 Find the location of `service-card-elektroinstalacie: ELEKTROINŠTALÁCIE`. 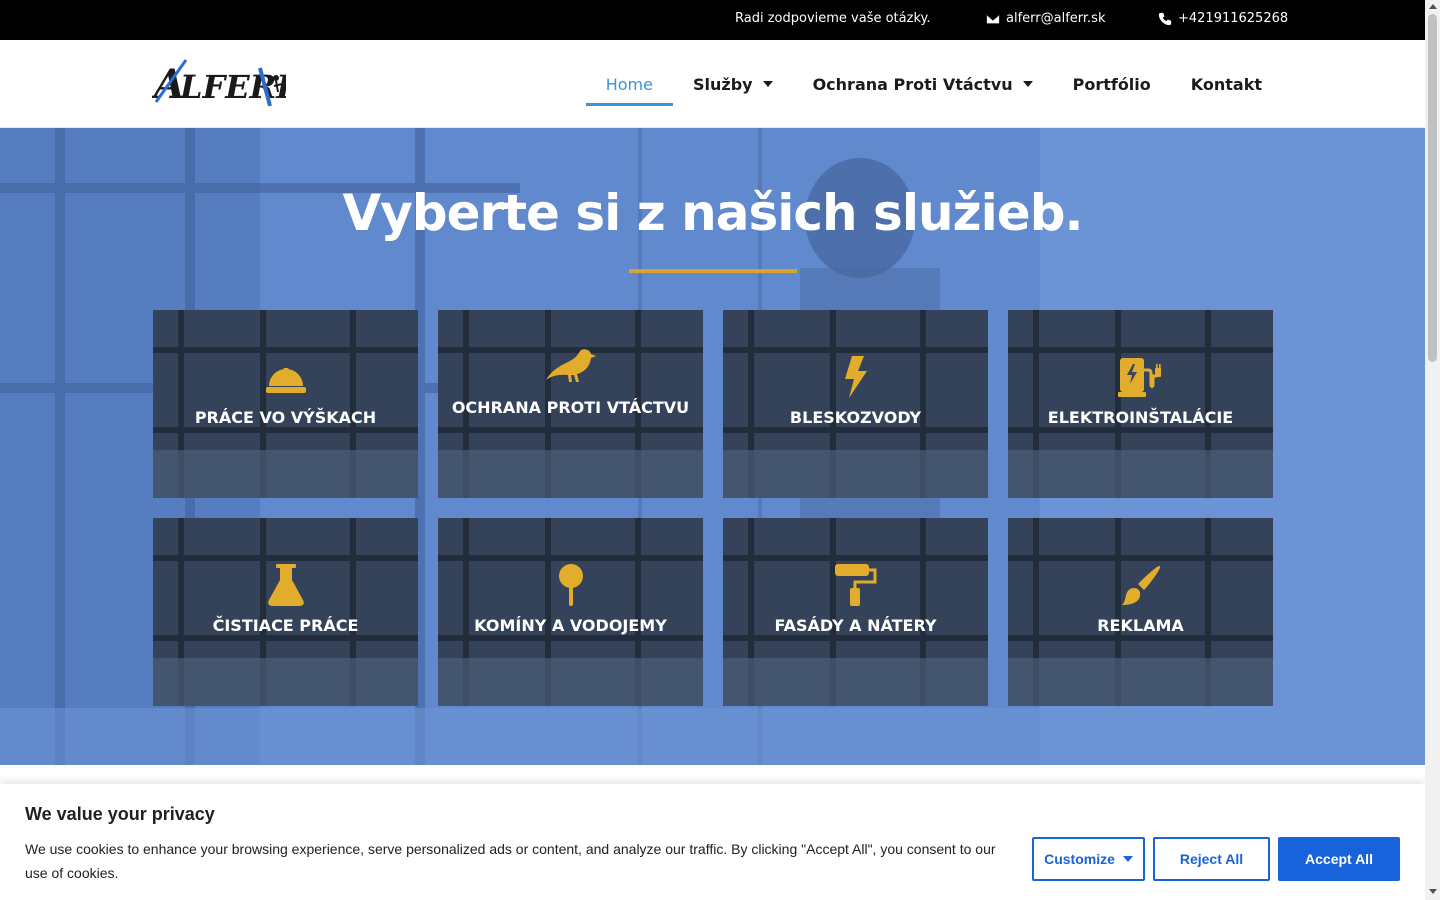

service-card-elektroinstalacie: ELEKTROINŠTALÁCIE is located at coordinates (1140, 404).